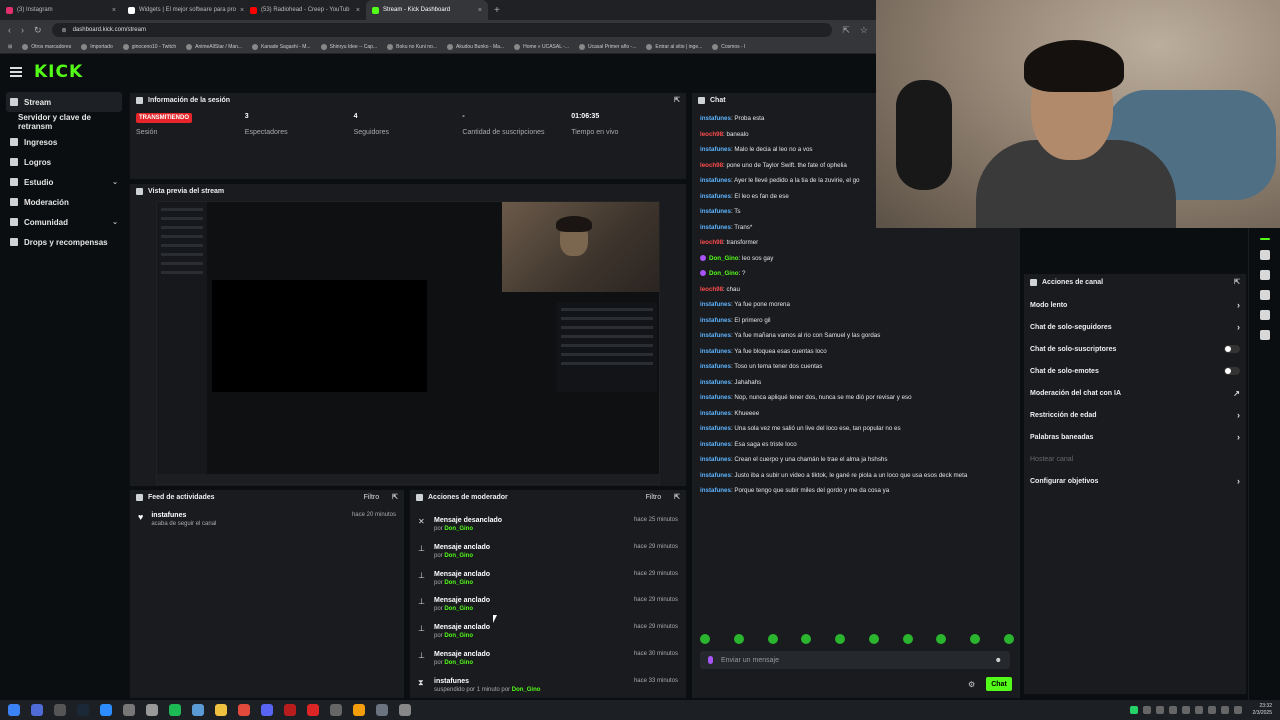 The image size is (1280, 720). What do you see at coordinates (64, 102) in the screenshot?
I see `sidebar-item-stream: Stream` at bounding box center [64, 102].